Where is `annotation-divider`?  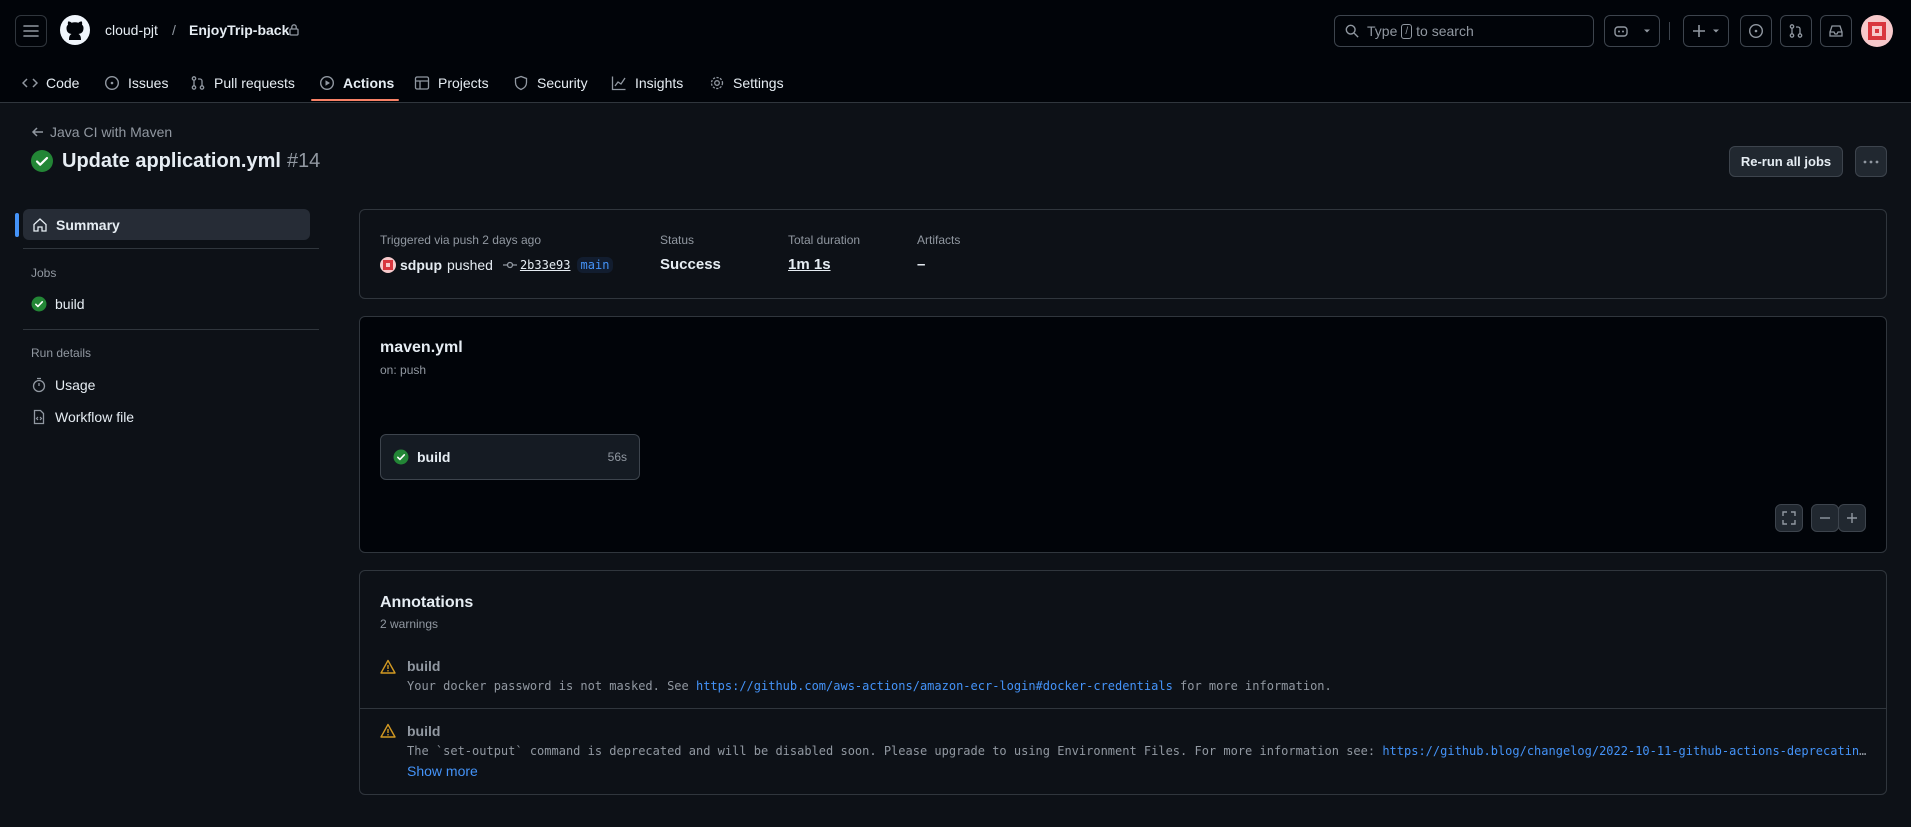
annotation-divider is located at coordinates (1123, 708).